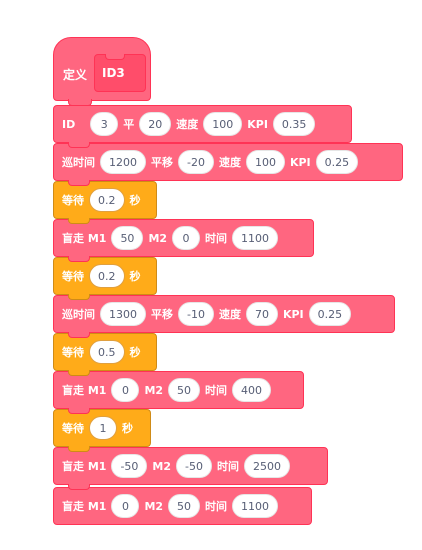 This screenshot has height=550, width=422. I want to click on procedure-prototype: ID3, so click(120, 73).